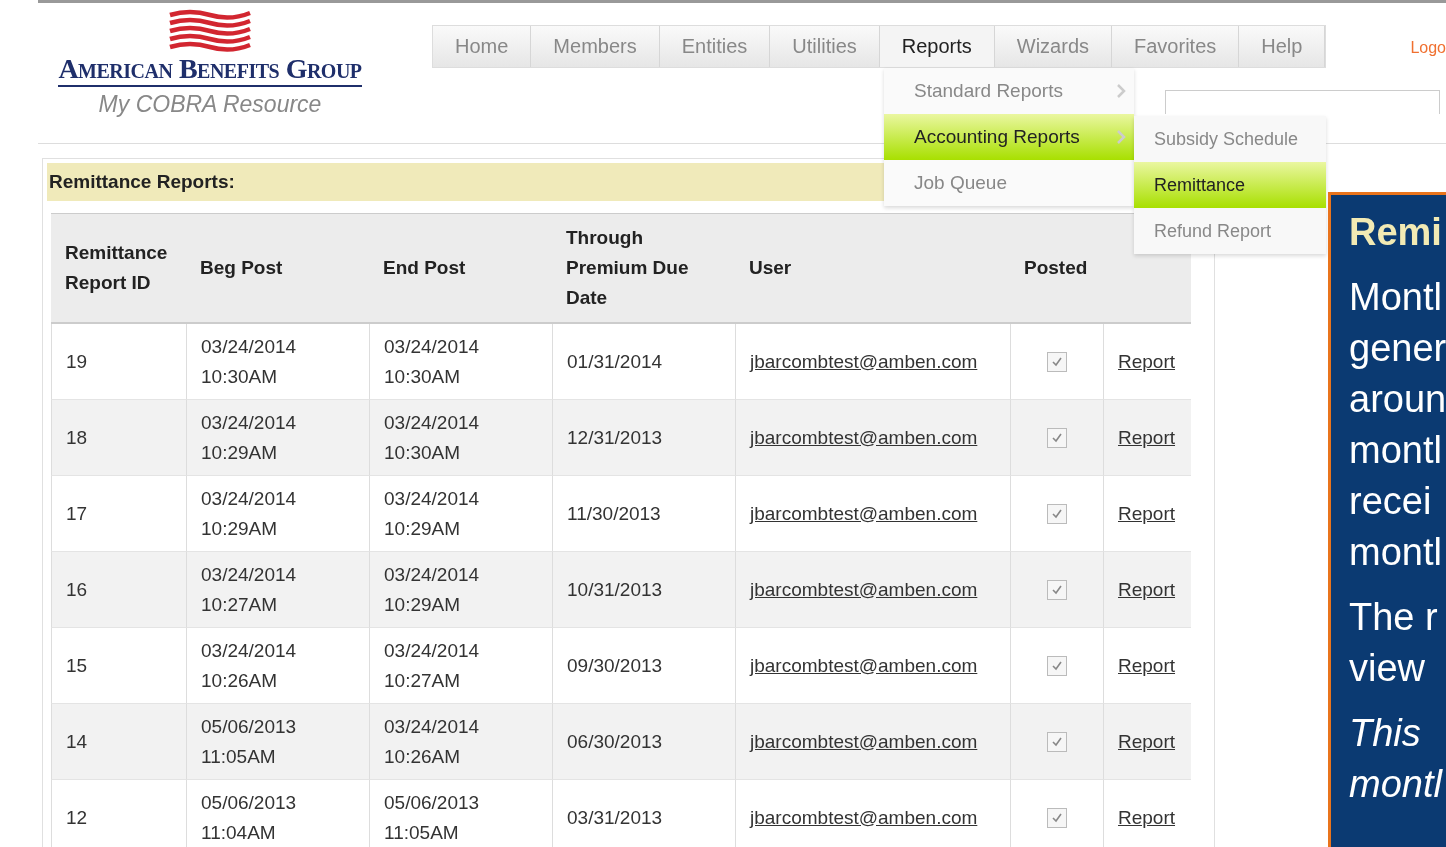  Describe the element at coordinates (615, 665) in the screenshot. I see `table-cell-text: 09/30/2013` at that location.